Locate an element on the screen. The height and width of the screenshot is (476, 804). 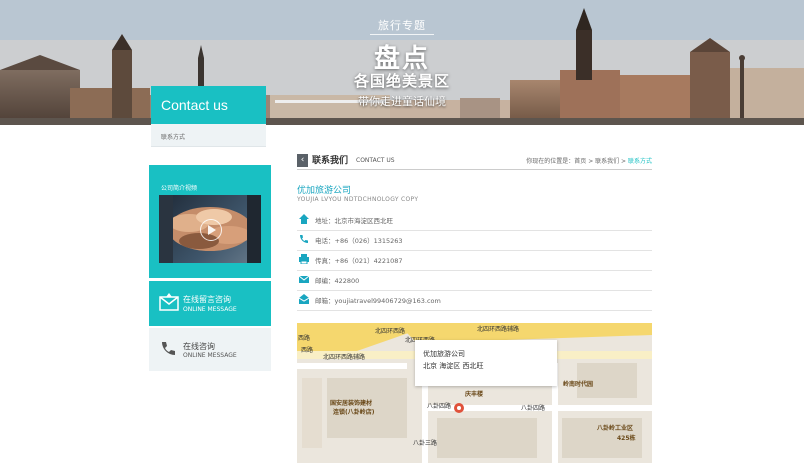
video-thumbnail is located at coordinates (210, 229).